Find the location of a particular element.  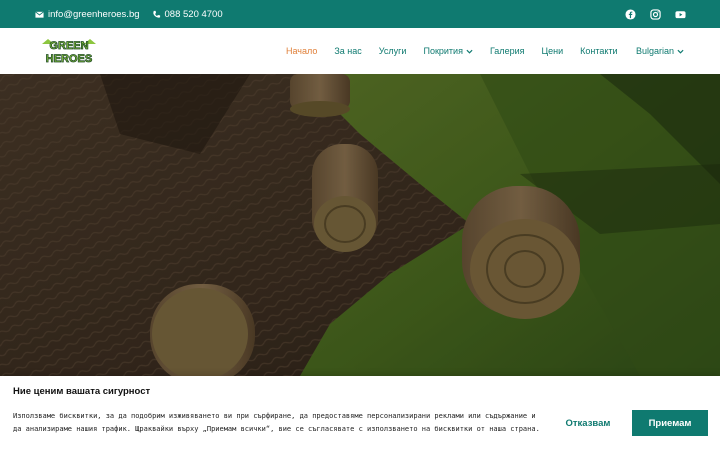

phone-text: 088 520 4700 is located at coordinates (193, 14).